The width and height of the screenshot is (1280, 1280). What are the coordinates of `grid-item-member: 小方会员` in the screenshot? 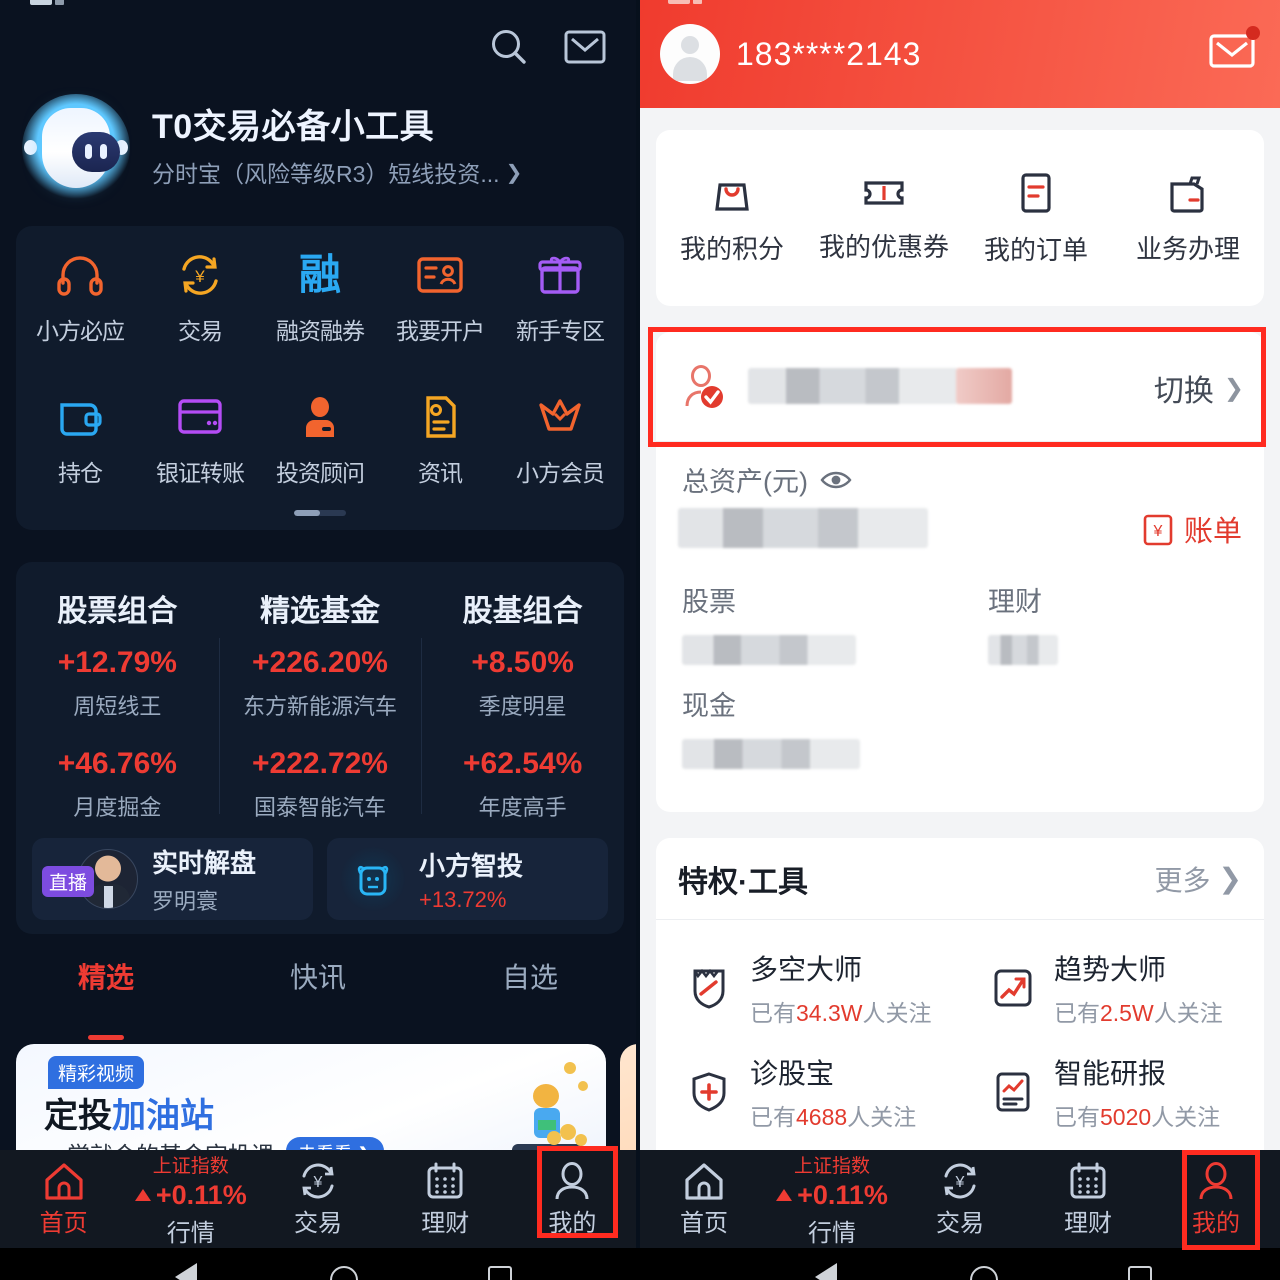 It's located at (560, 428).